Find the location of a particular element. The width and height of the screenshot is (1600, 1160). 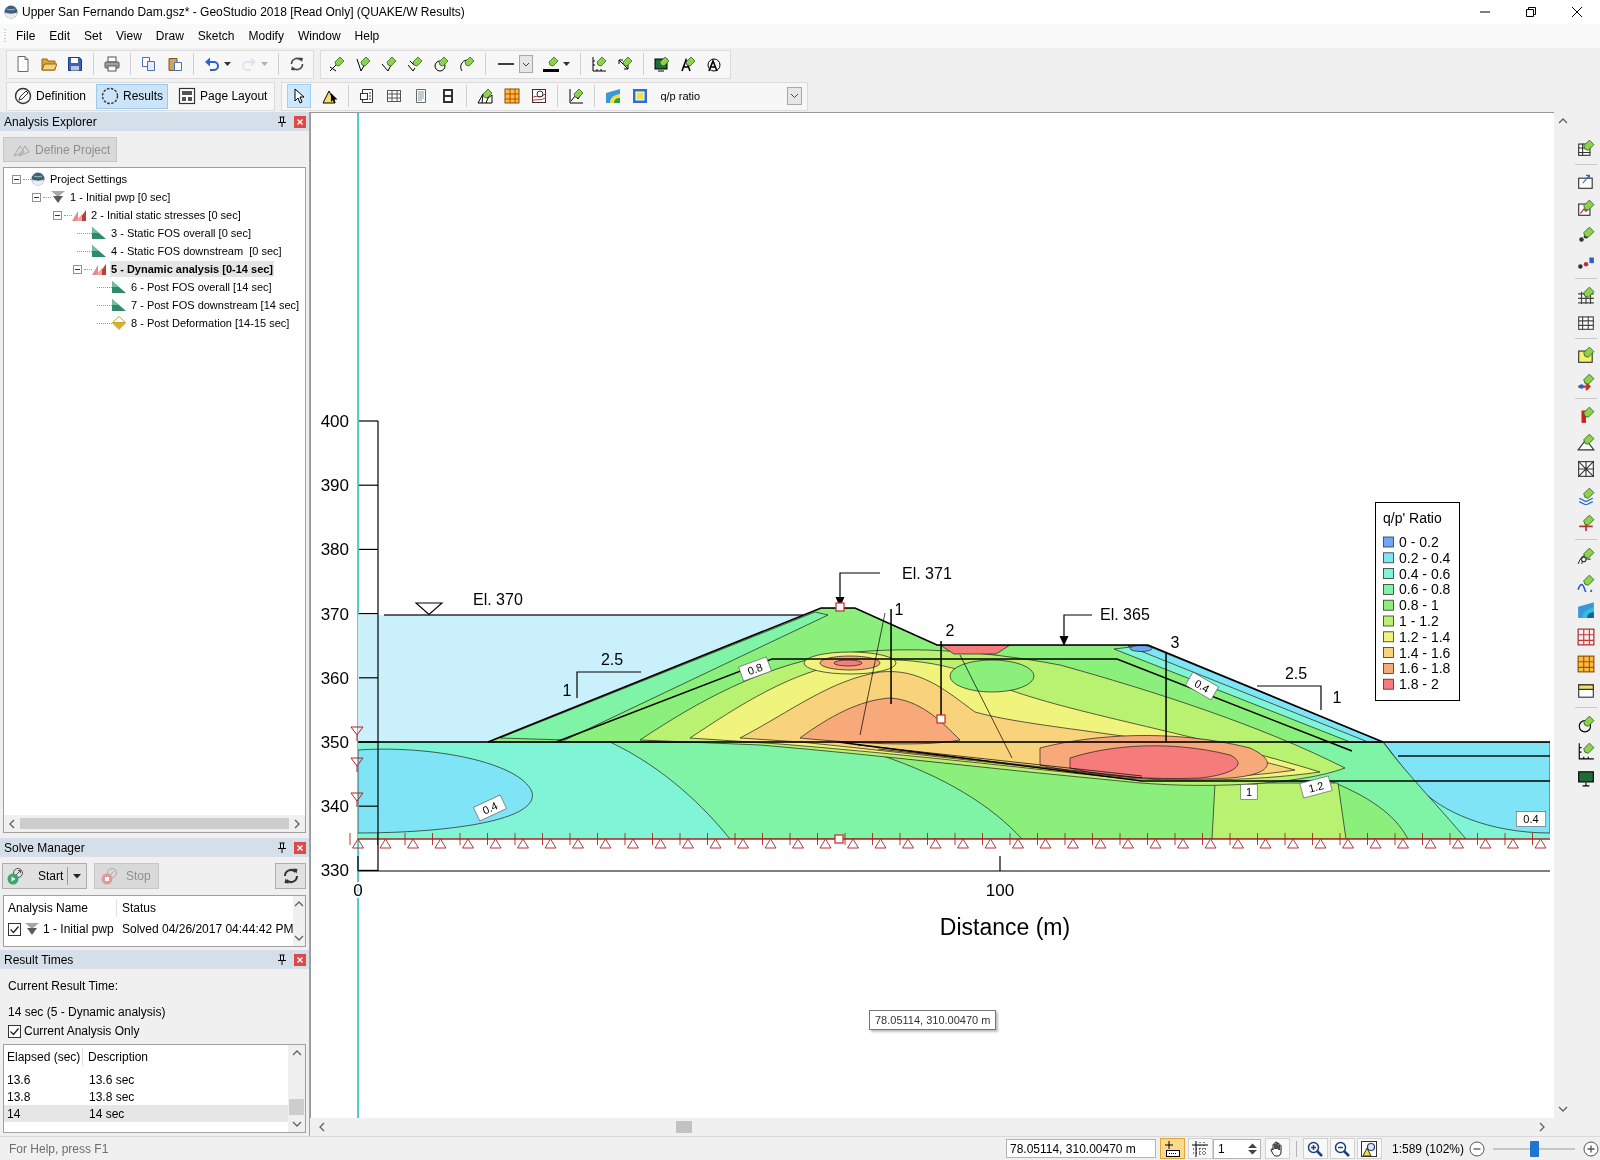

mode-button: Results is located at coordinates (132, 96).